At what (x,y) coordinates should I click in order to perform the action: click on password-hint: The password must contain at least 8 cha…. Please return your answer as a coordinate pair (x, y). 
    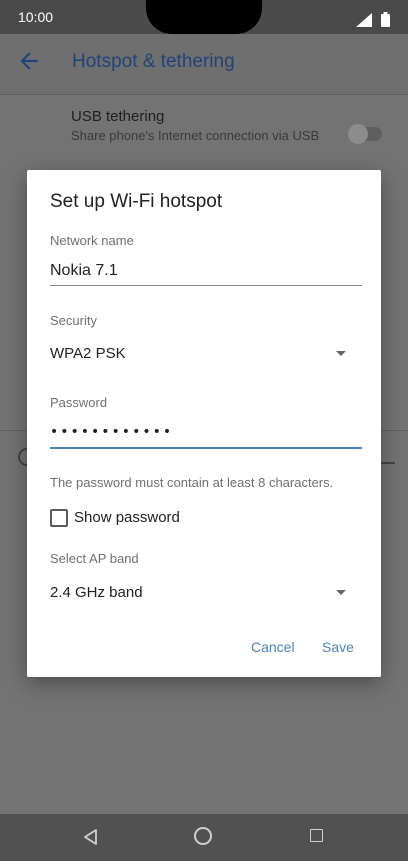
    Looking at the image, I should click on (192, 482).